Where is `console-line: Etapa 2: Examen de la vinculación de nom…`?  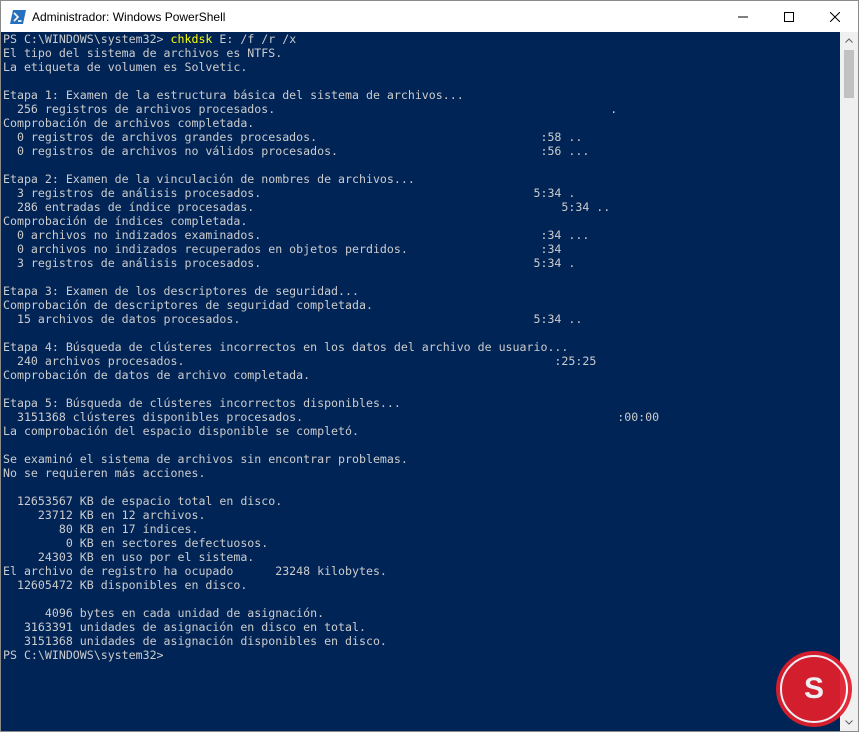
console-line: Etapa 2: Examen de la vinculación de nom… is located at coordinates (209, 179).